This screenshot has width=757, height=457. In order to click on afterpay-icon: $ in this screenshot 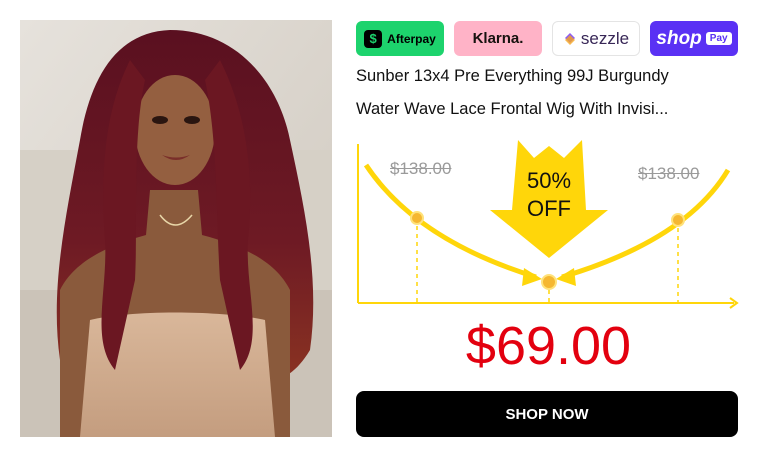, I will do `click(373, 38)`.